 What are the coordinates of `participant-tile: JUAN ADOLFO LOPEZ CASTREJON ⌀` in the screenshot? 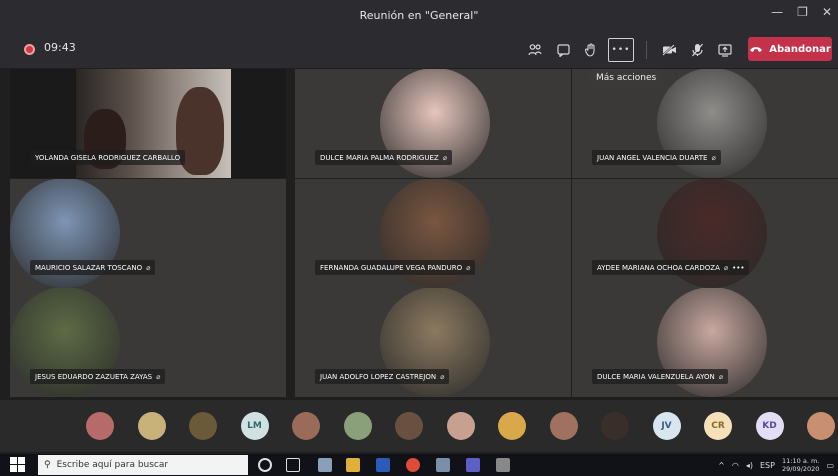 It's located at (433, 342).